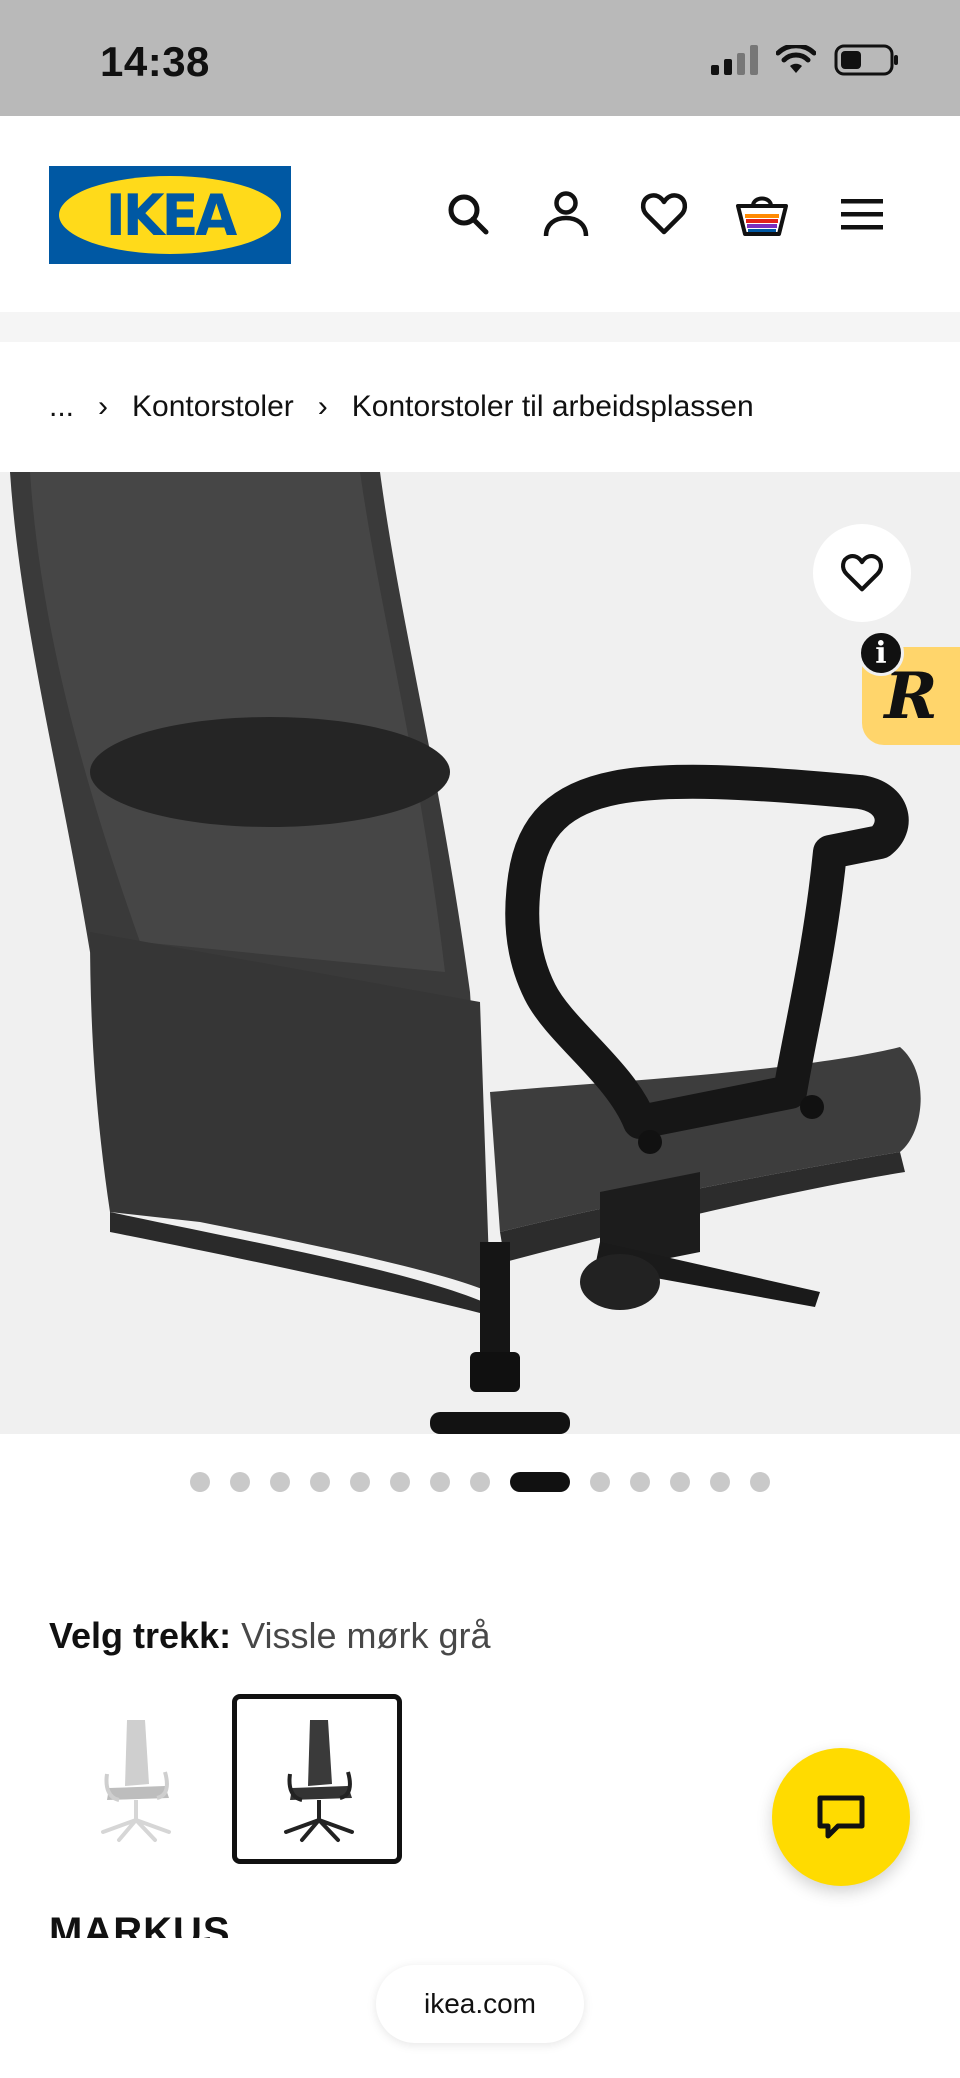  I want to click on chair-dark-grey-thumbnail, so click(319, 1781).